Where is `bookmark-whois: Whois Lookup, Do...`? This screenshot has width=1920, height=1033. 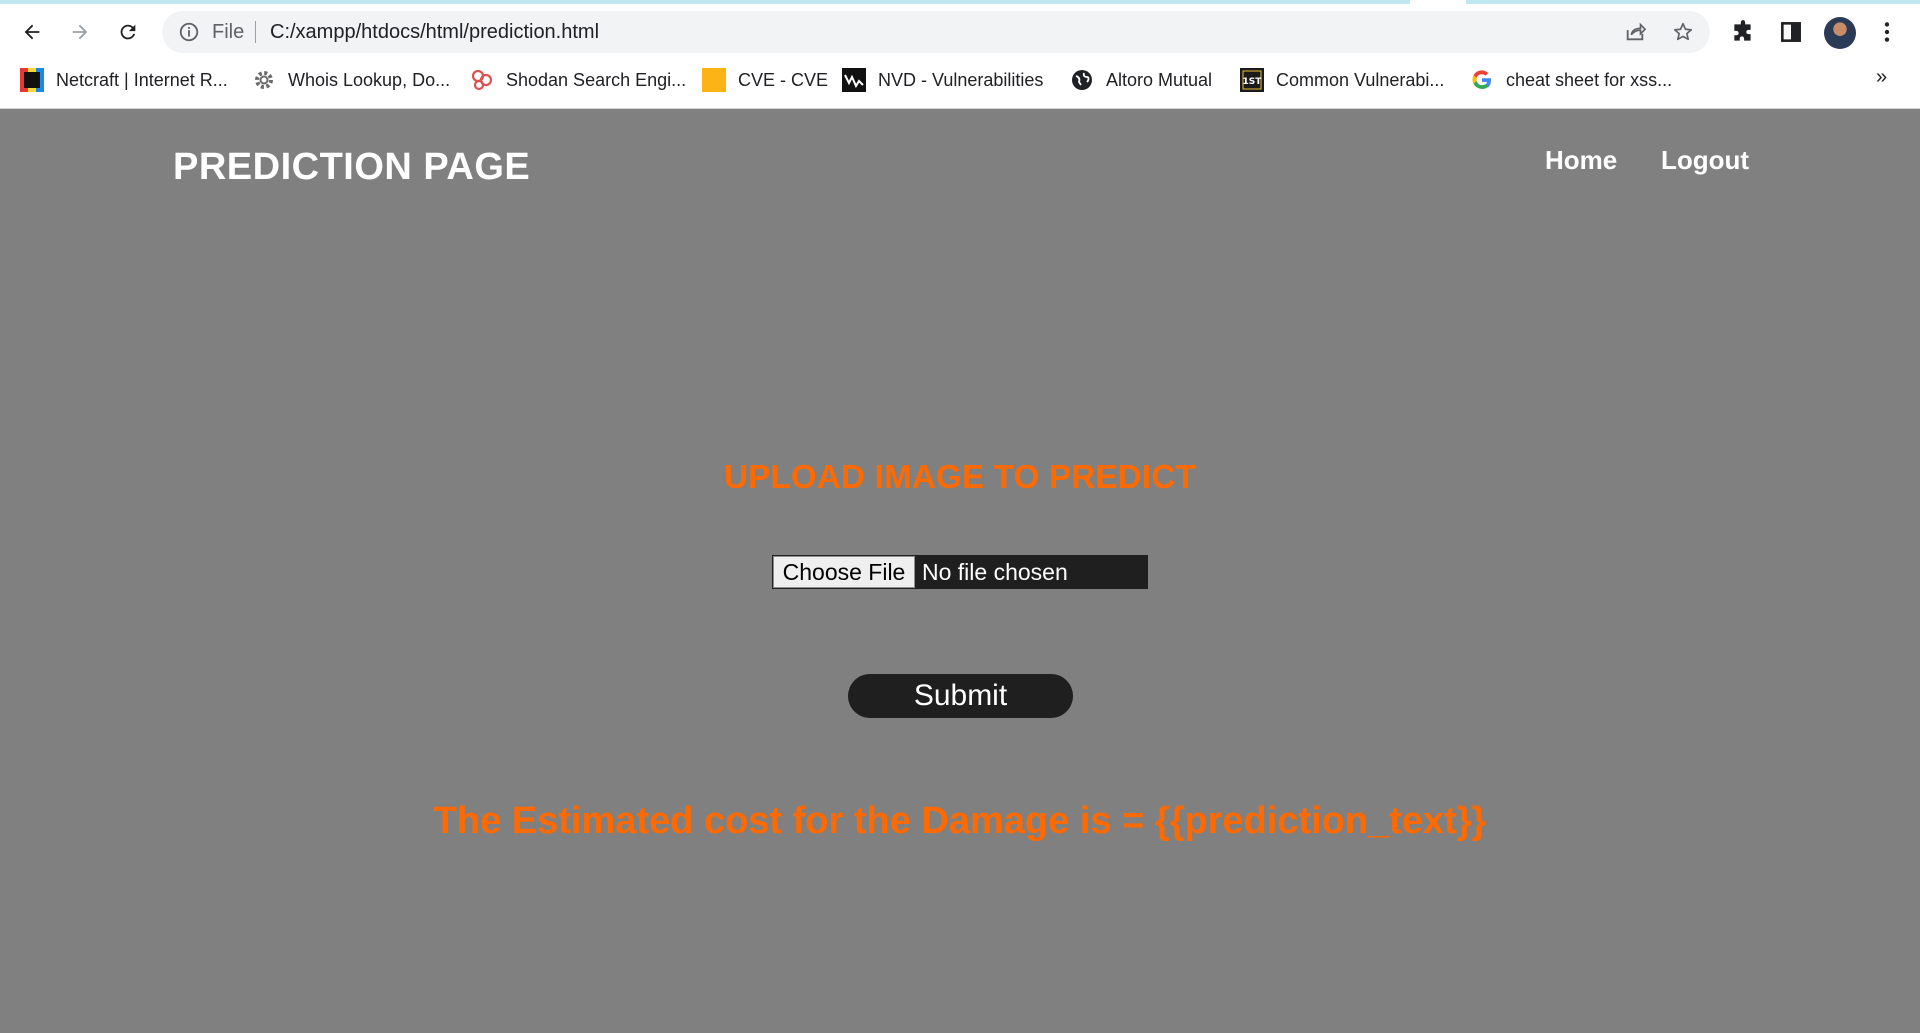
bookmark-whois: Whois Lookup, Do... is located at coordinates (351, 80).